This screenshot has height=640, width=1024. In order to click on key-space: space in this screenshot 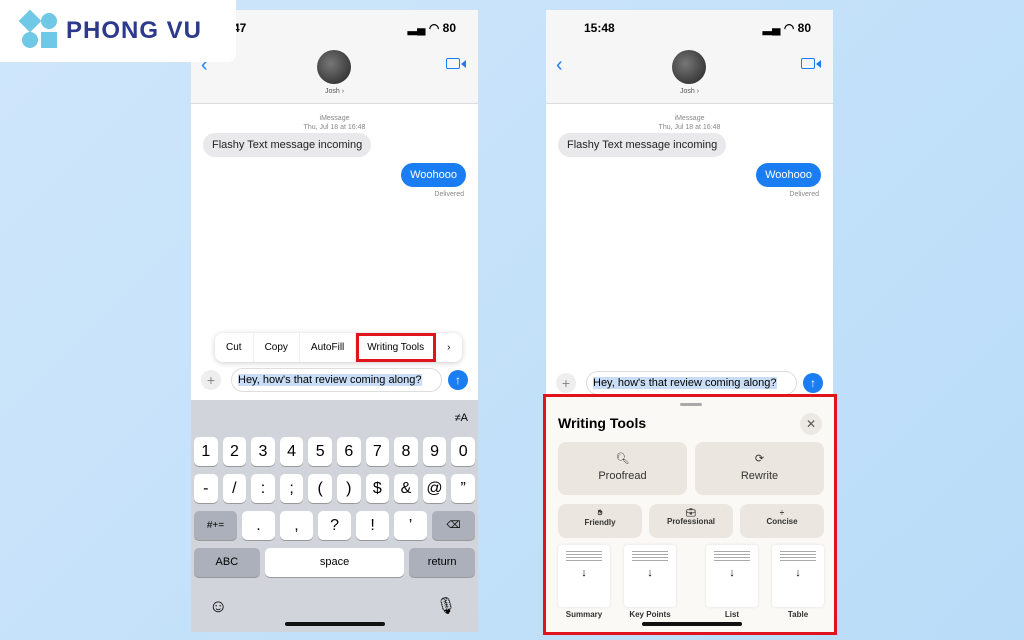, I will do `click(334, 562)`.